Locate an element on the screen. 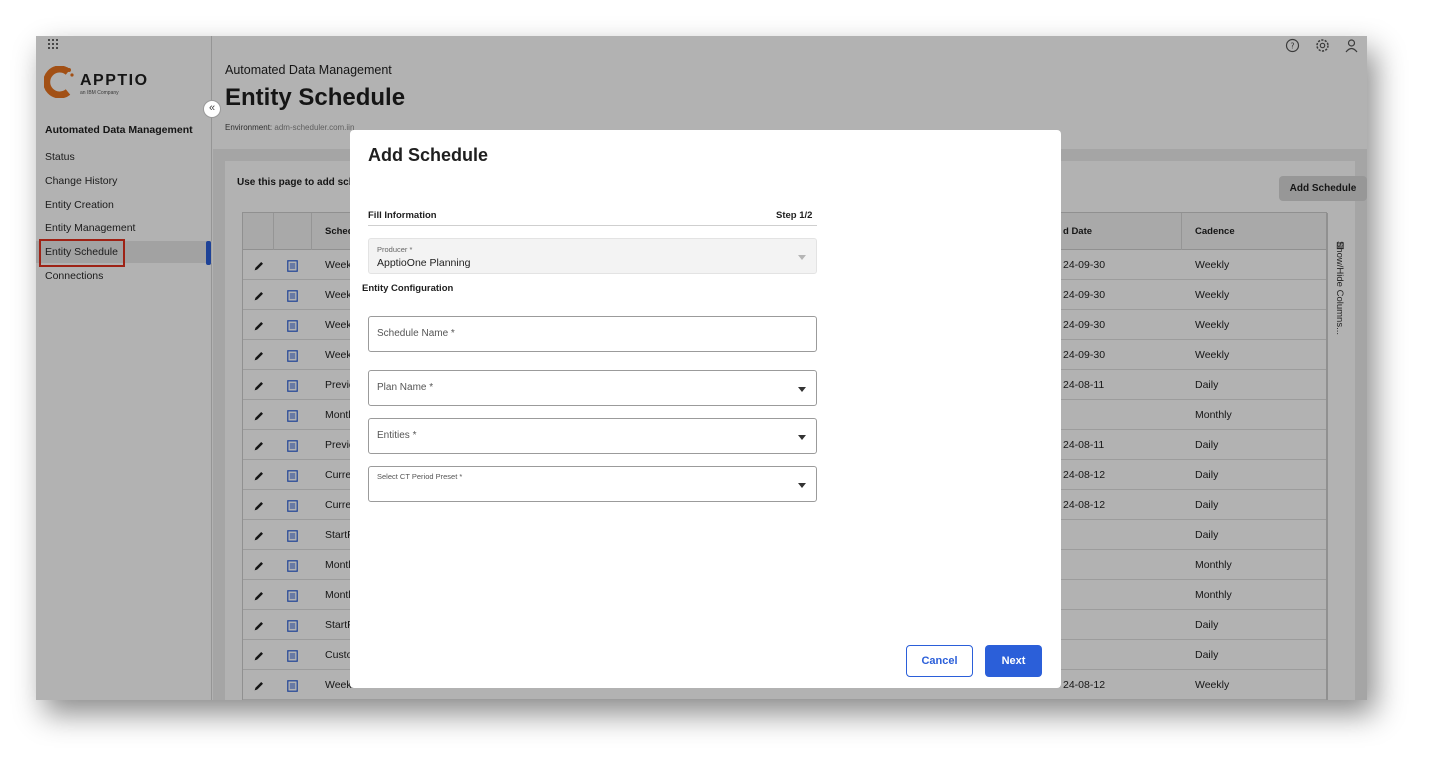  fill-information-heading: Fill Information is located at coordinates (402, 215).